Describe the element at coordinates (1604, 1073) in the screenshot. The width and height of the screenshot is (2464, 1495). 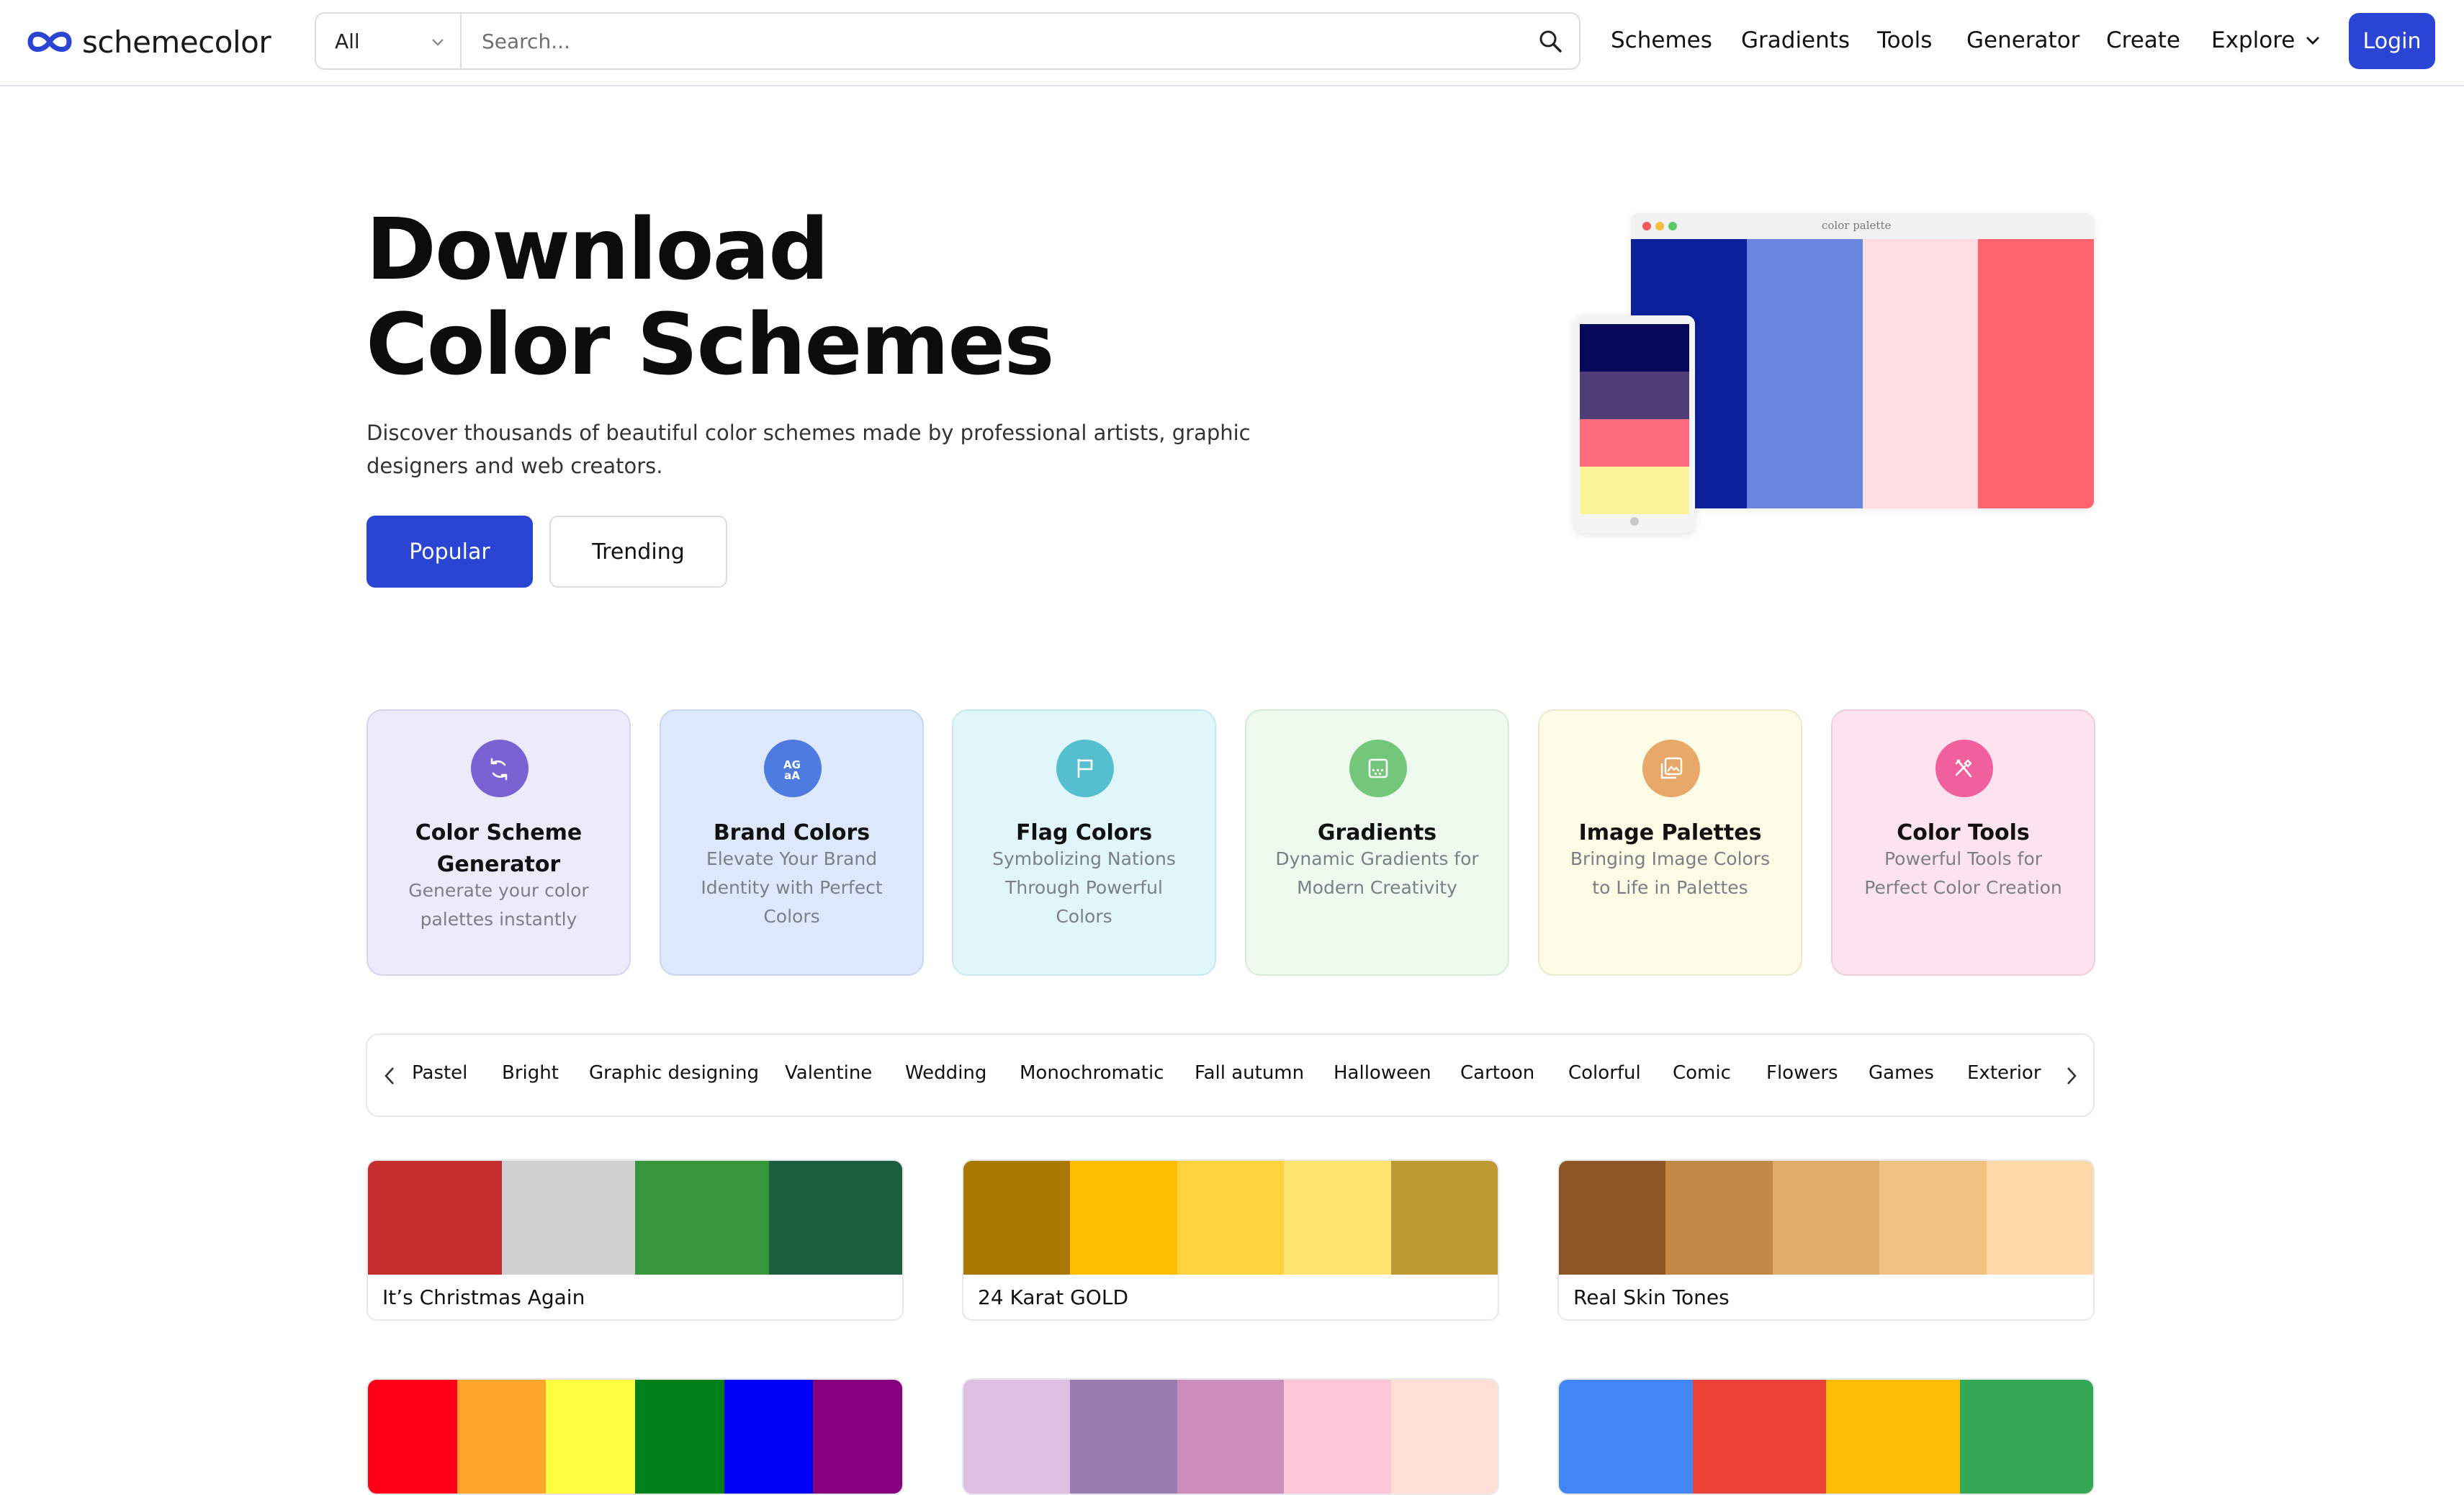
I see `tag-item: Colorful` at that location.